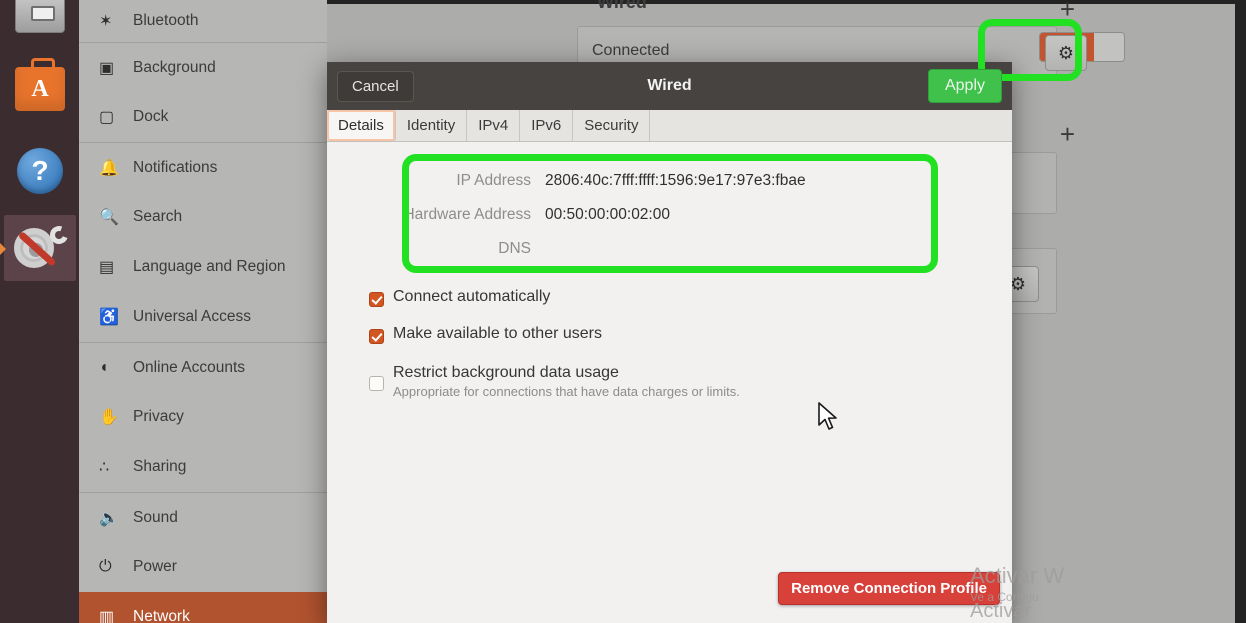 This screenshot has width=1246, height=623. What do you see at coordinates (361, 125) in the screenshot?
I see `tab-details: Details` at bounding box center [361, 125].